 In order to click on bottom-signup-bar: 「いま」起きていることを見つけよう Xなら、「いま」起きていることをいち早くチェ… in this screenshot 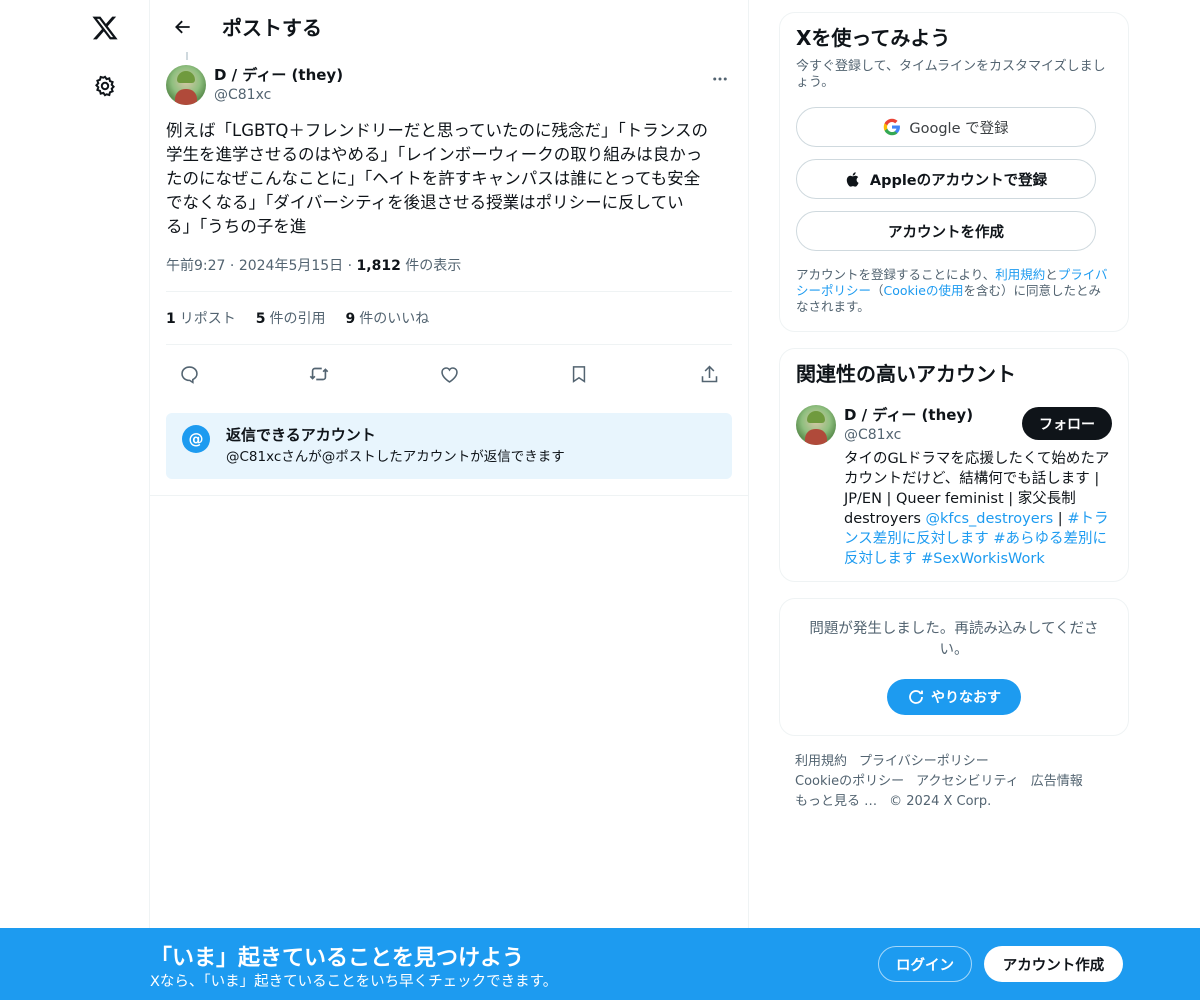, I will do `click(600, 964)`.